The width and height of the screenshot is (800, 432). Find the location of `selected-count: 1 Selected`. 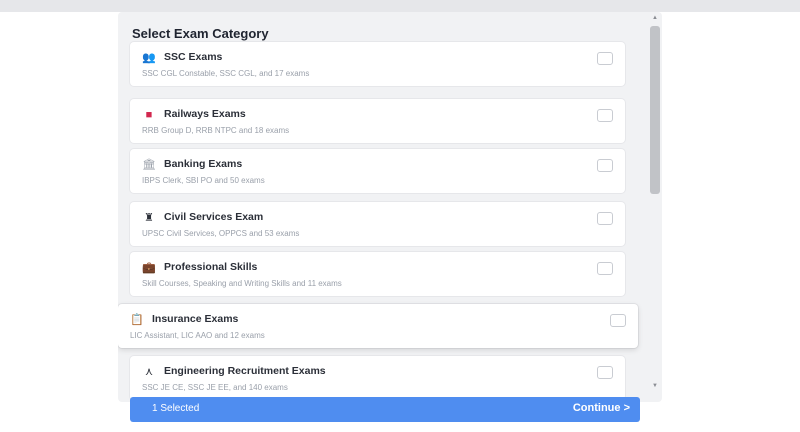

selected-count: 1 Selected is located at coordinates (176, 408).